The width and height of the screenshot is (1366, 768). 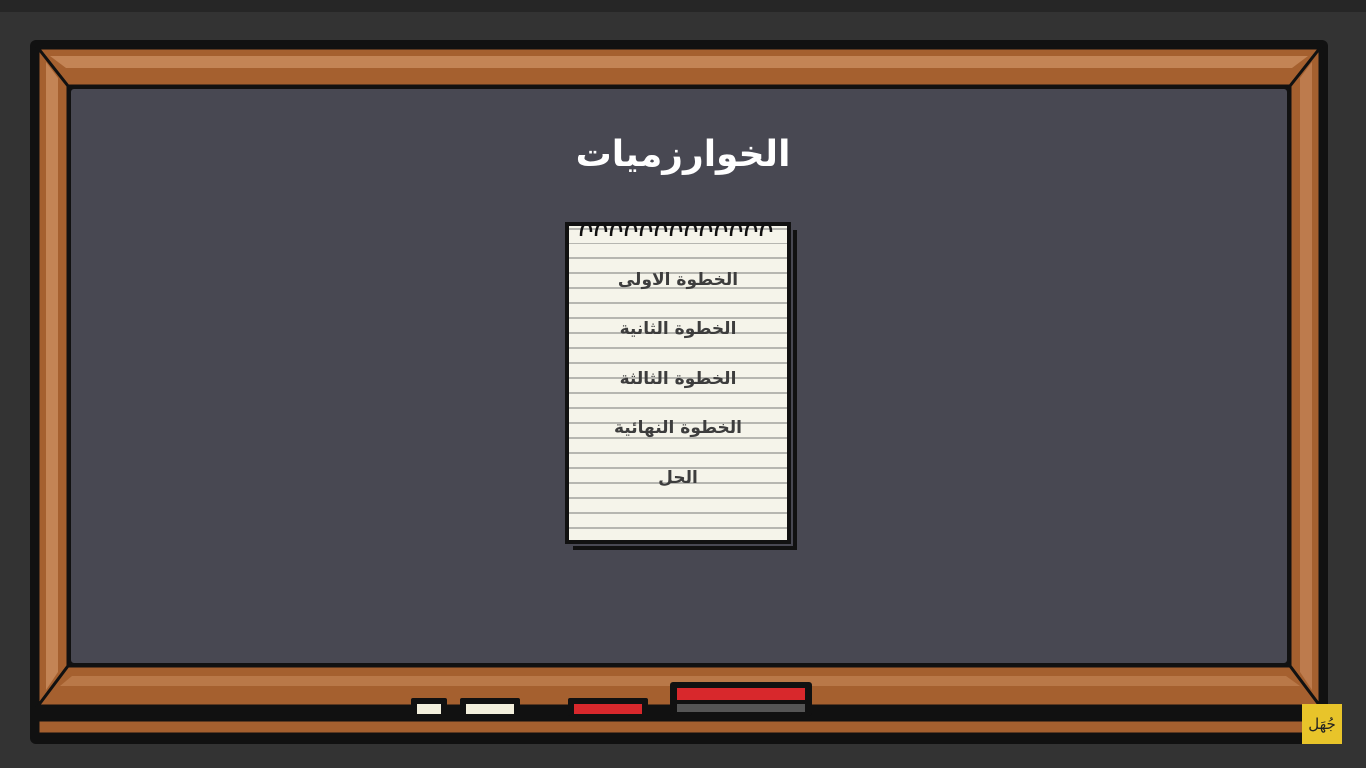 What do you see at coordinates (429, 707) in the screenshot?
I see `white-chalk-small-icon` at bounding box center [429, 707].